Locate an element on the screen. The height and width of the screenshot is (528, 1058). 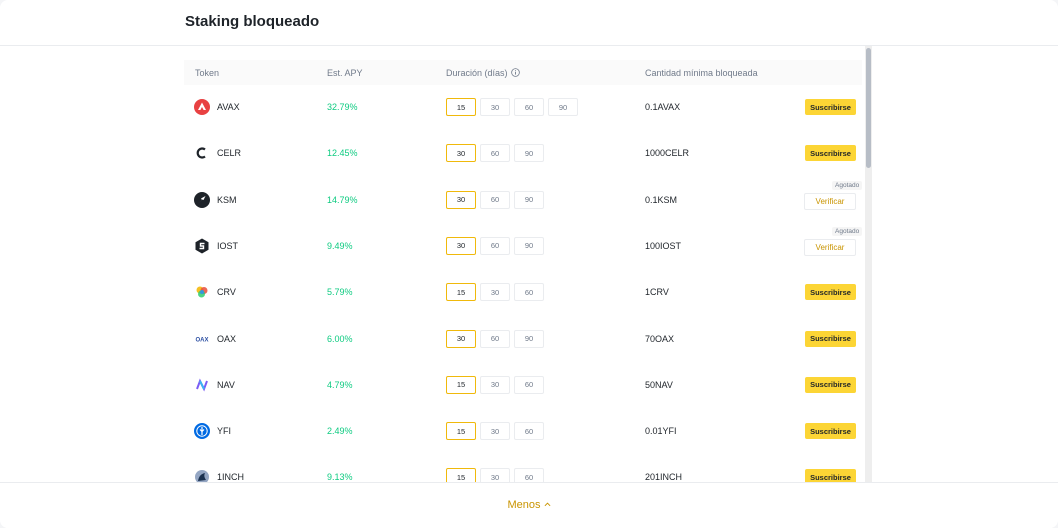
token-name: IOST is located at coordinates (228, 245).